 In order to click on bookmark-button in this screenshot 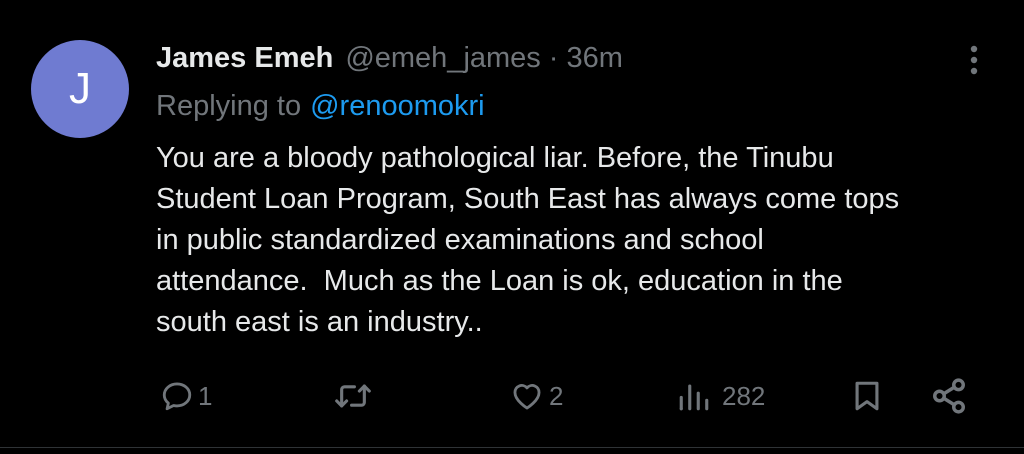, I will do `click(867, 396)`.